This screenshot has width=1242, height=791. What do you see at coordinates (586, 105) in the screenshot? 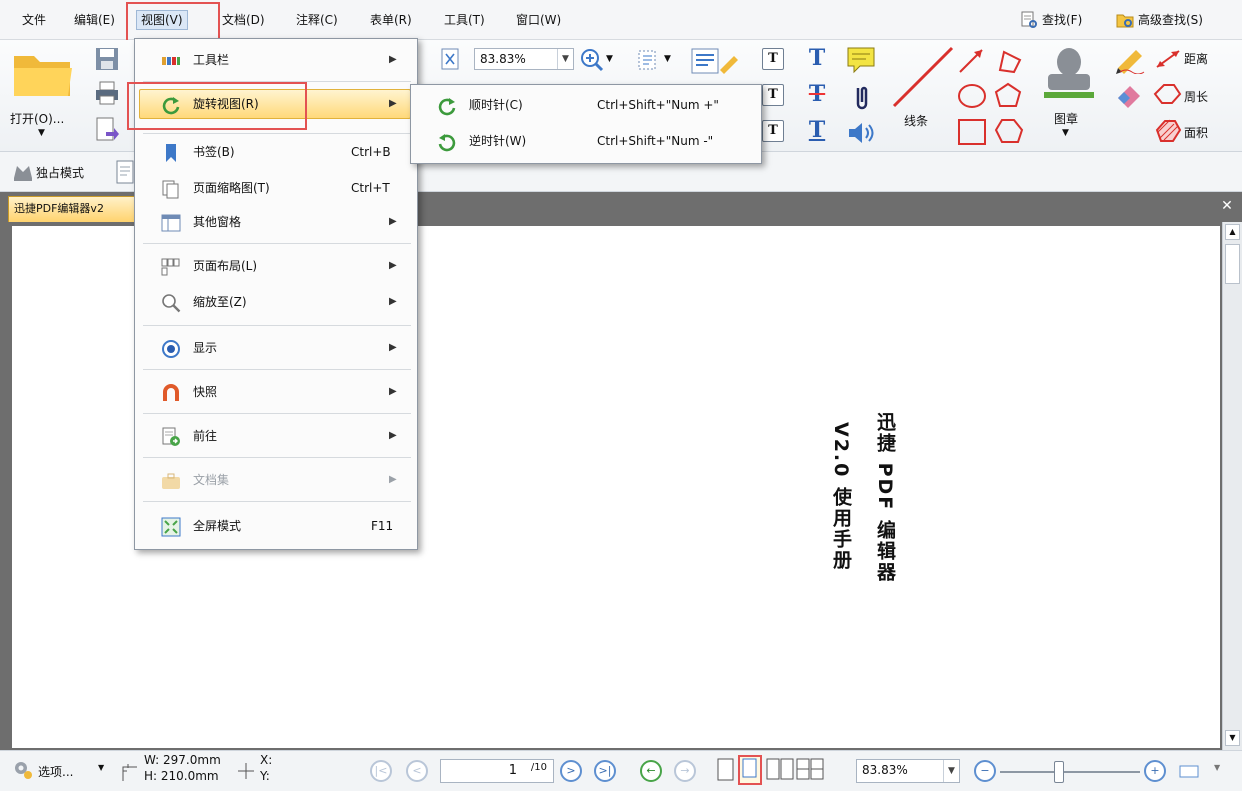
I see `menu-item-rotate-clockwise: 顺时针(C) Ctrl+Shift+"Num +"` at bounding box center [586, 105].